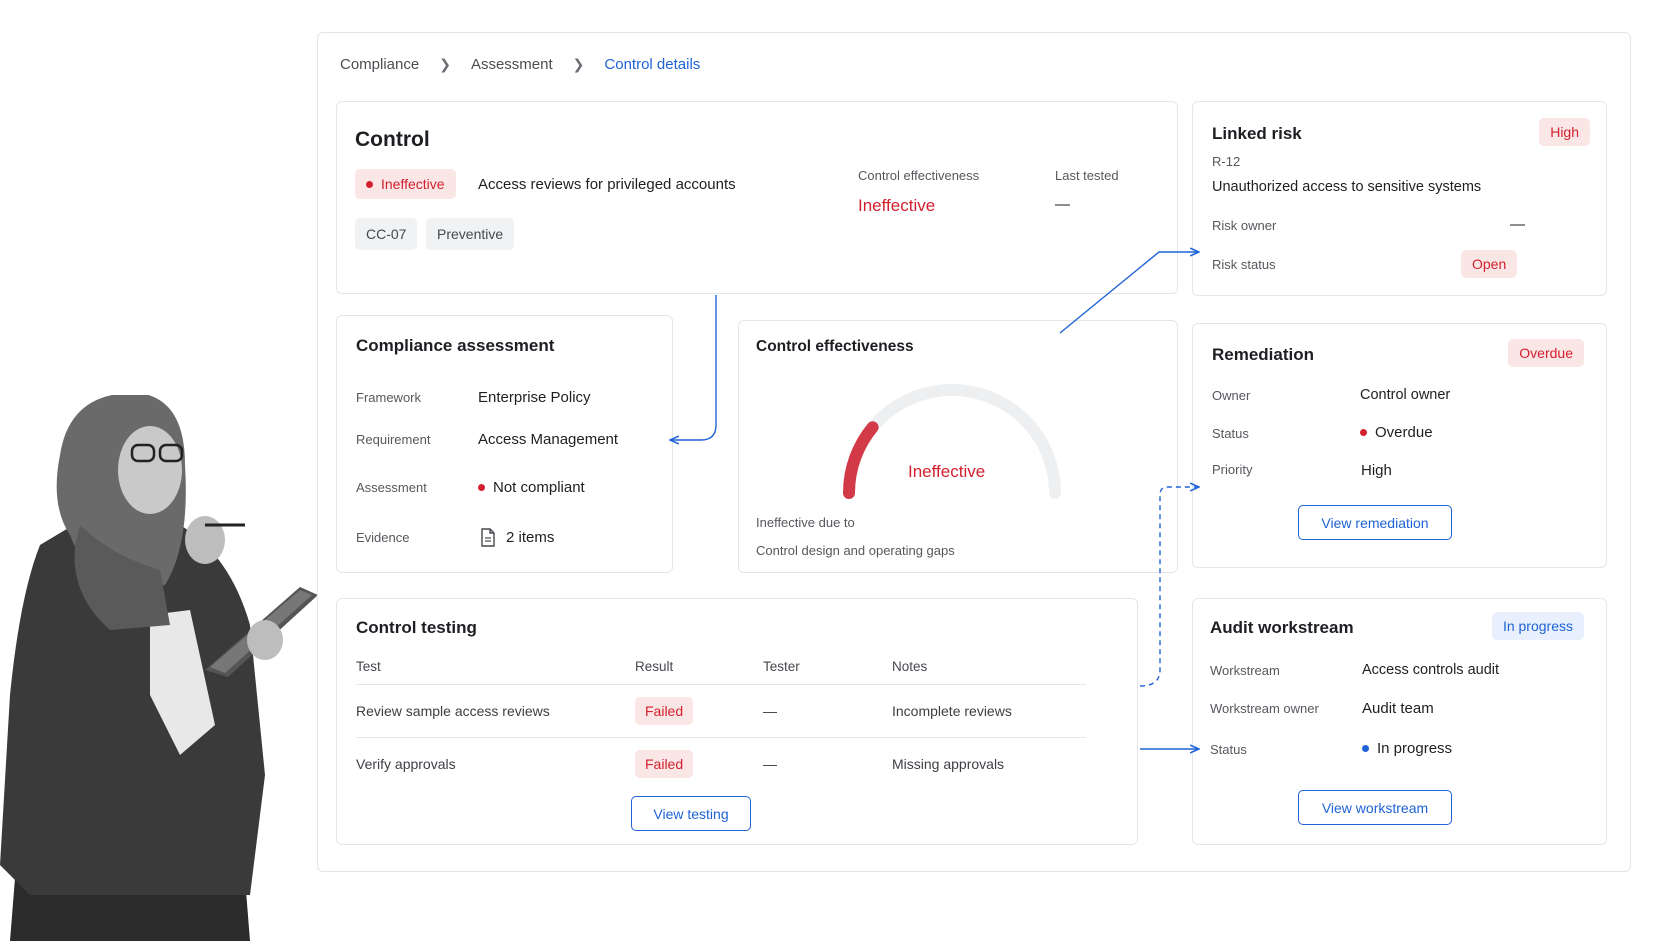 The image size is (1672, 941). I want to click on effectiveness-label: Control effectiveness, so click(919, 175).